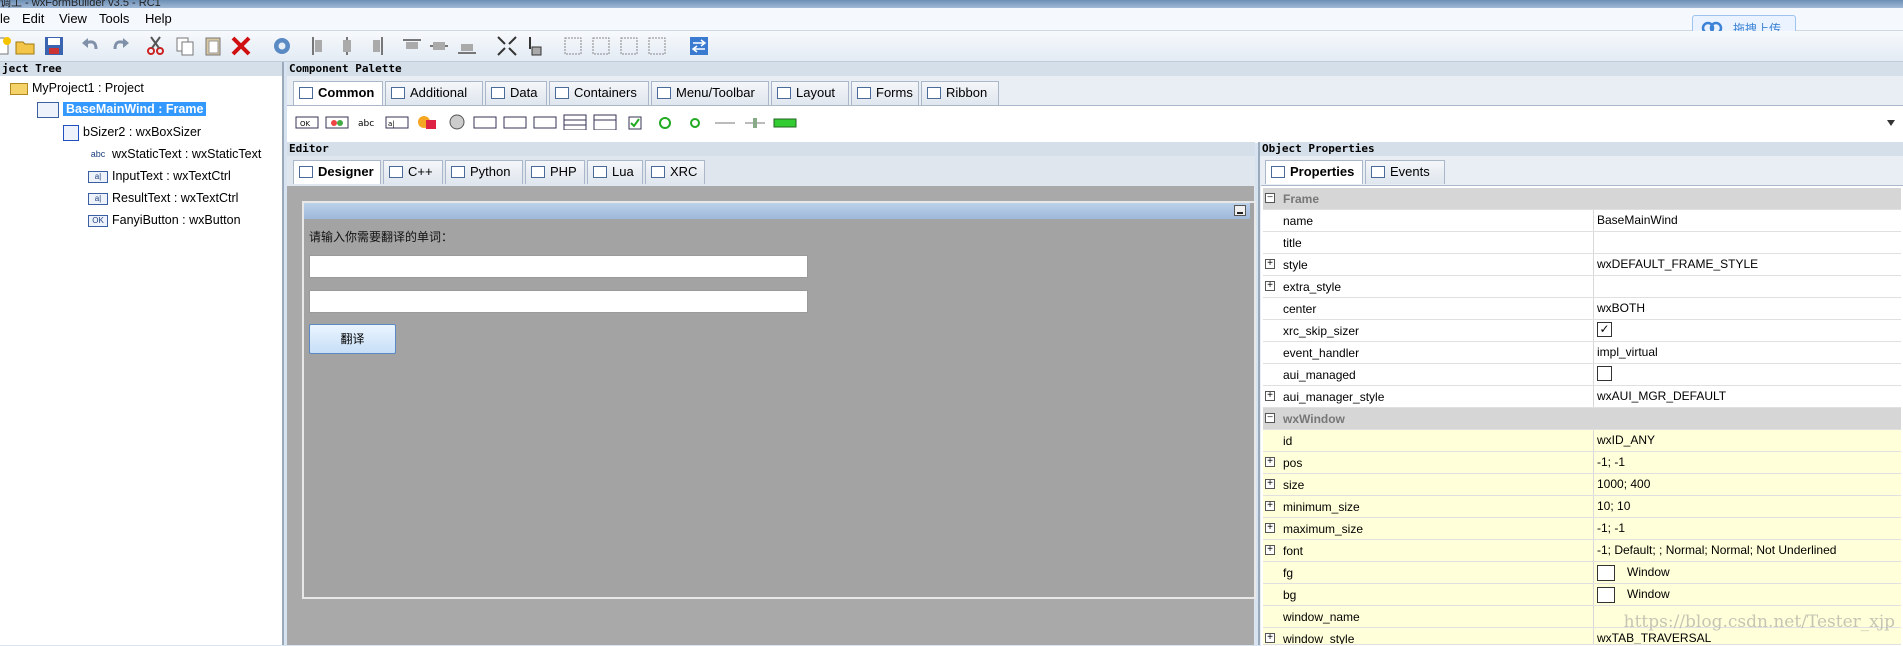  I want to click on delete-icon, so click(241, 46).